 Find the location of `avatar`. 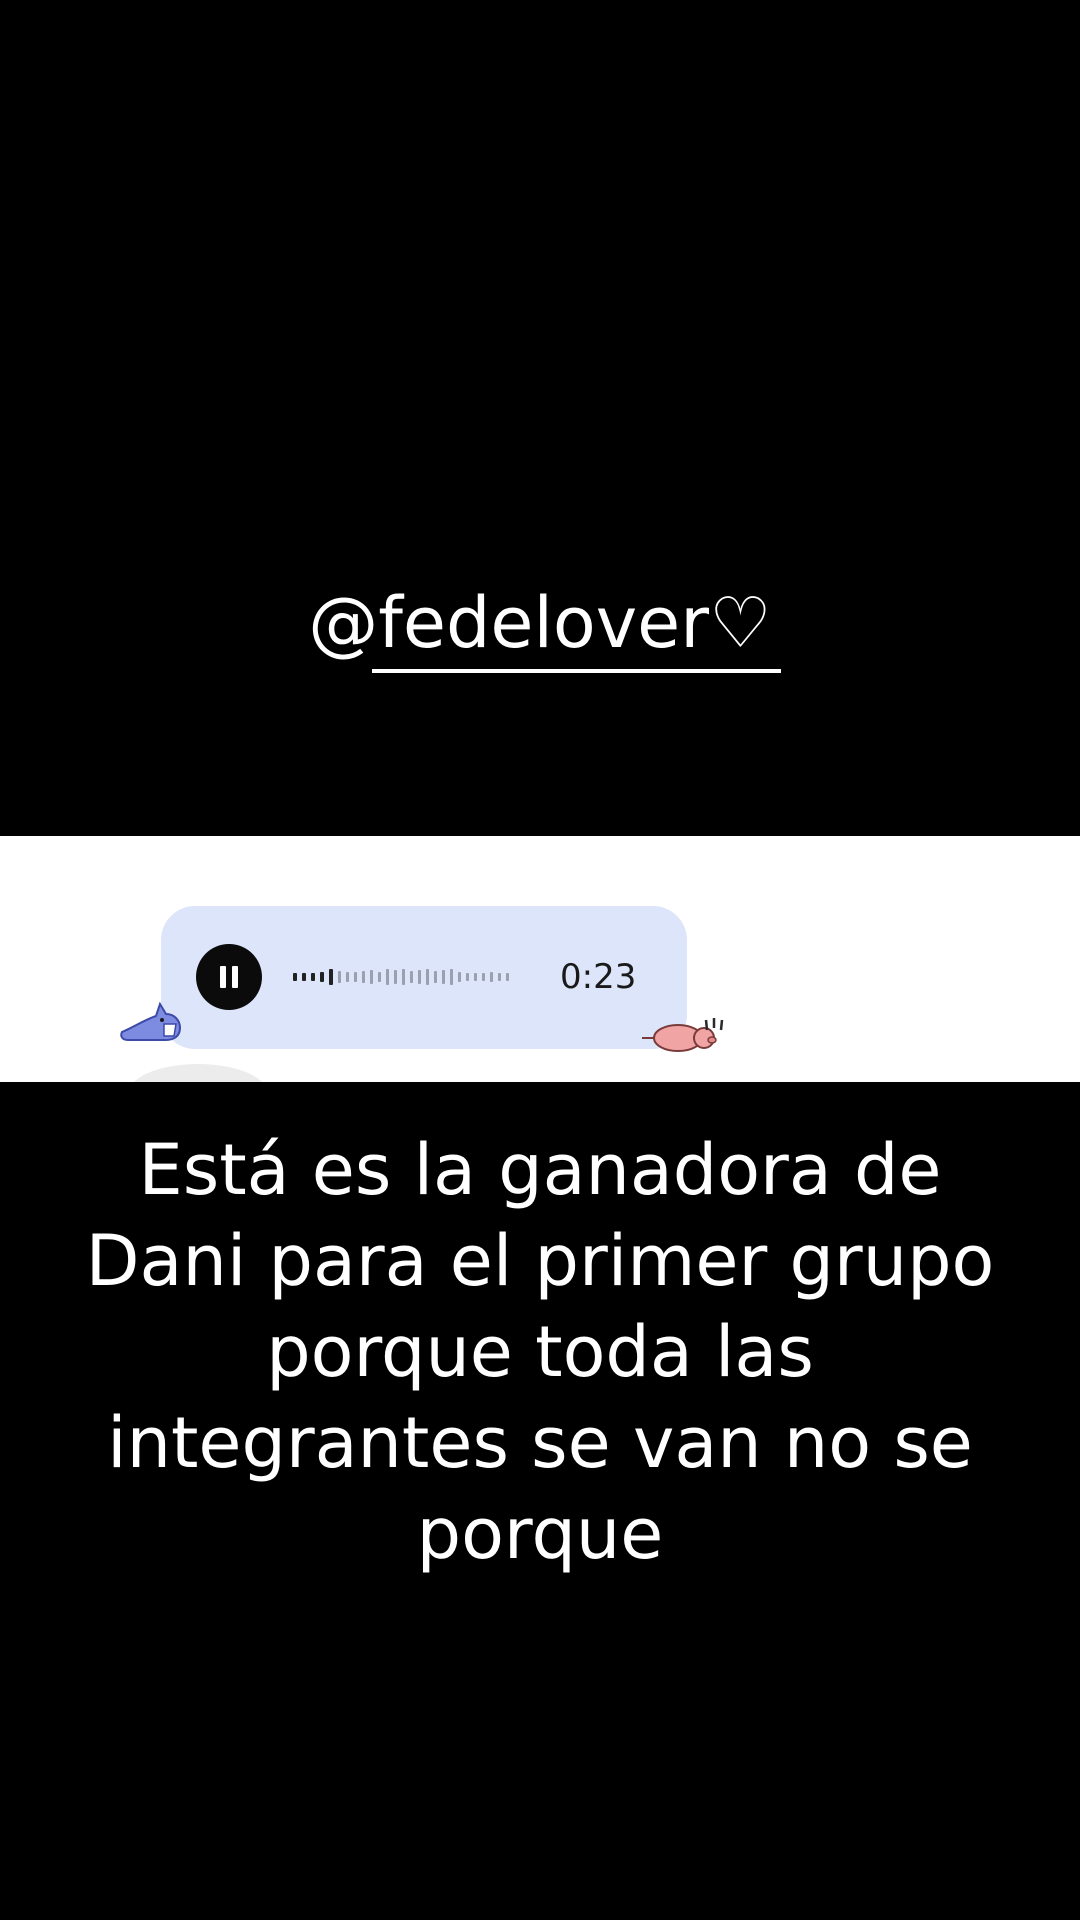

avatar is located at coordinates (198, 1073).